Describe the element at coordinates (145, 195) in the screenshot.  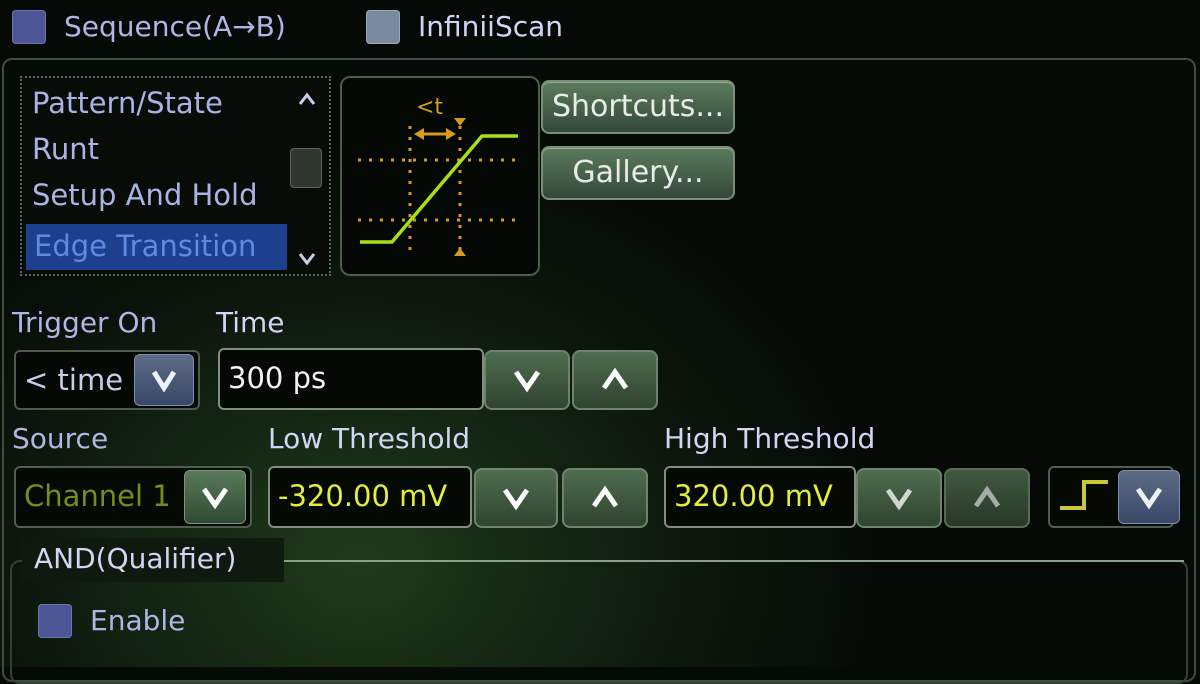
I see `list-item: Setup And Hold` at that location.